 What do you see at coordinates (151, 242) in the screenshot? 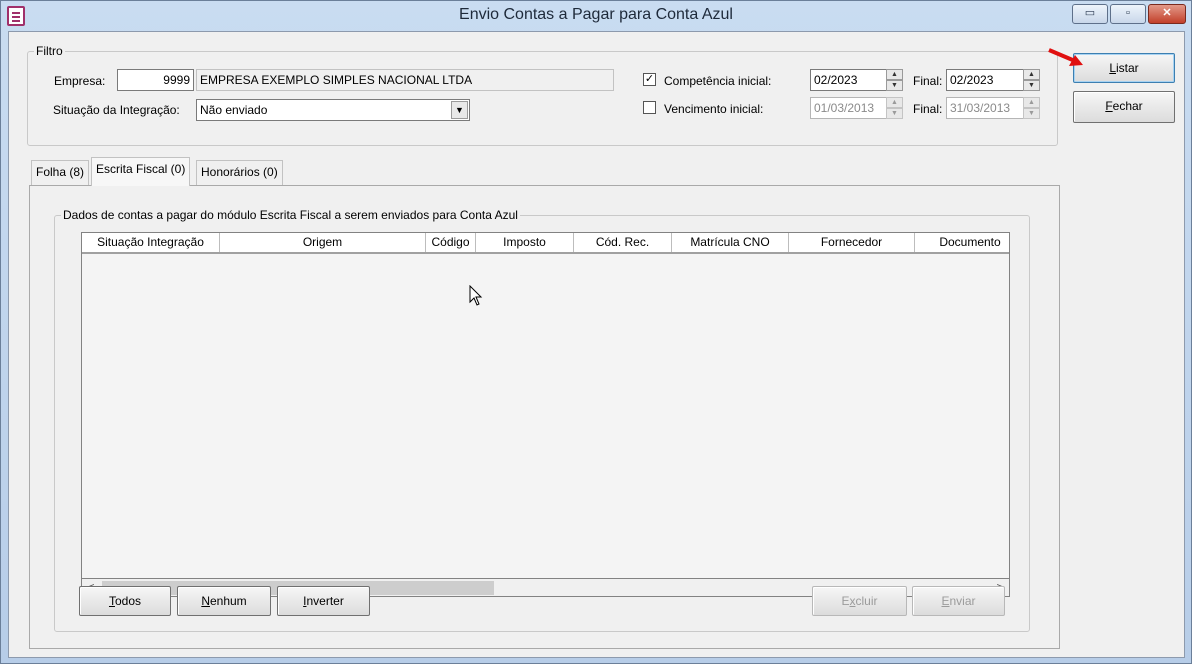
I see `column-header-situacao: Situação Integração` at bounding box center [151, 242].